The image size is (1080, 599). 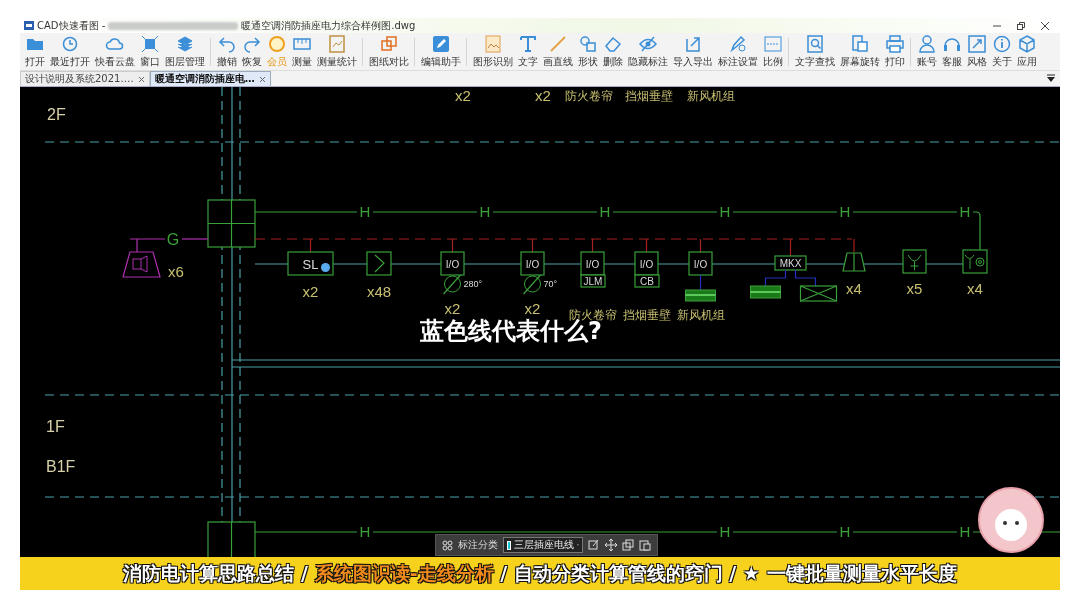 What do you see at coordinates (336, 44) in the screenshot?
I see `chart-icon` at bounding box center [336, 44].